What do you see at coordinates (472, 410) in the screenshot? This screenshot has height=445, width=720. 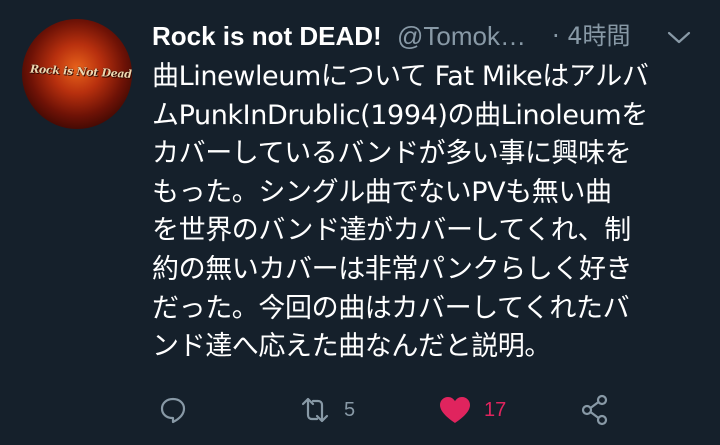 I see `like-button: 17` at bounding box center [472, 410].